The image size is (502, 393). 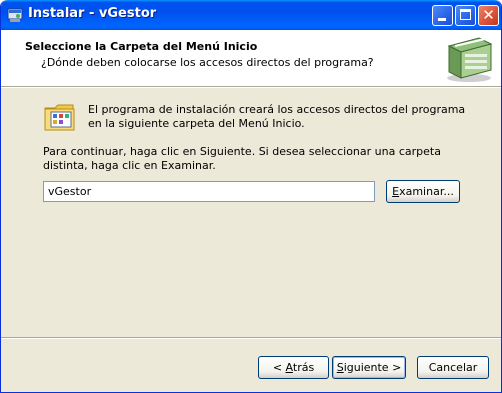 I want to click on back-button: < Atrás, so click(x=293, y=367).